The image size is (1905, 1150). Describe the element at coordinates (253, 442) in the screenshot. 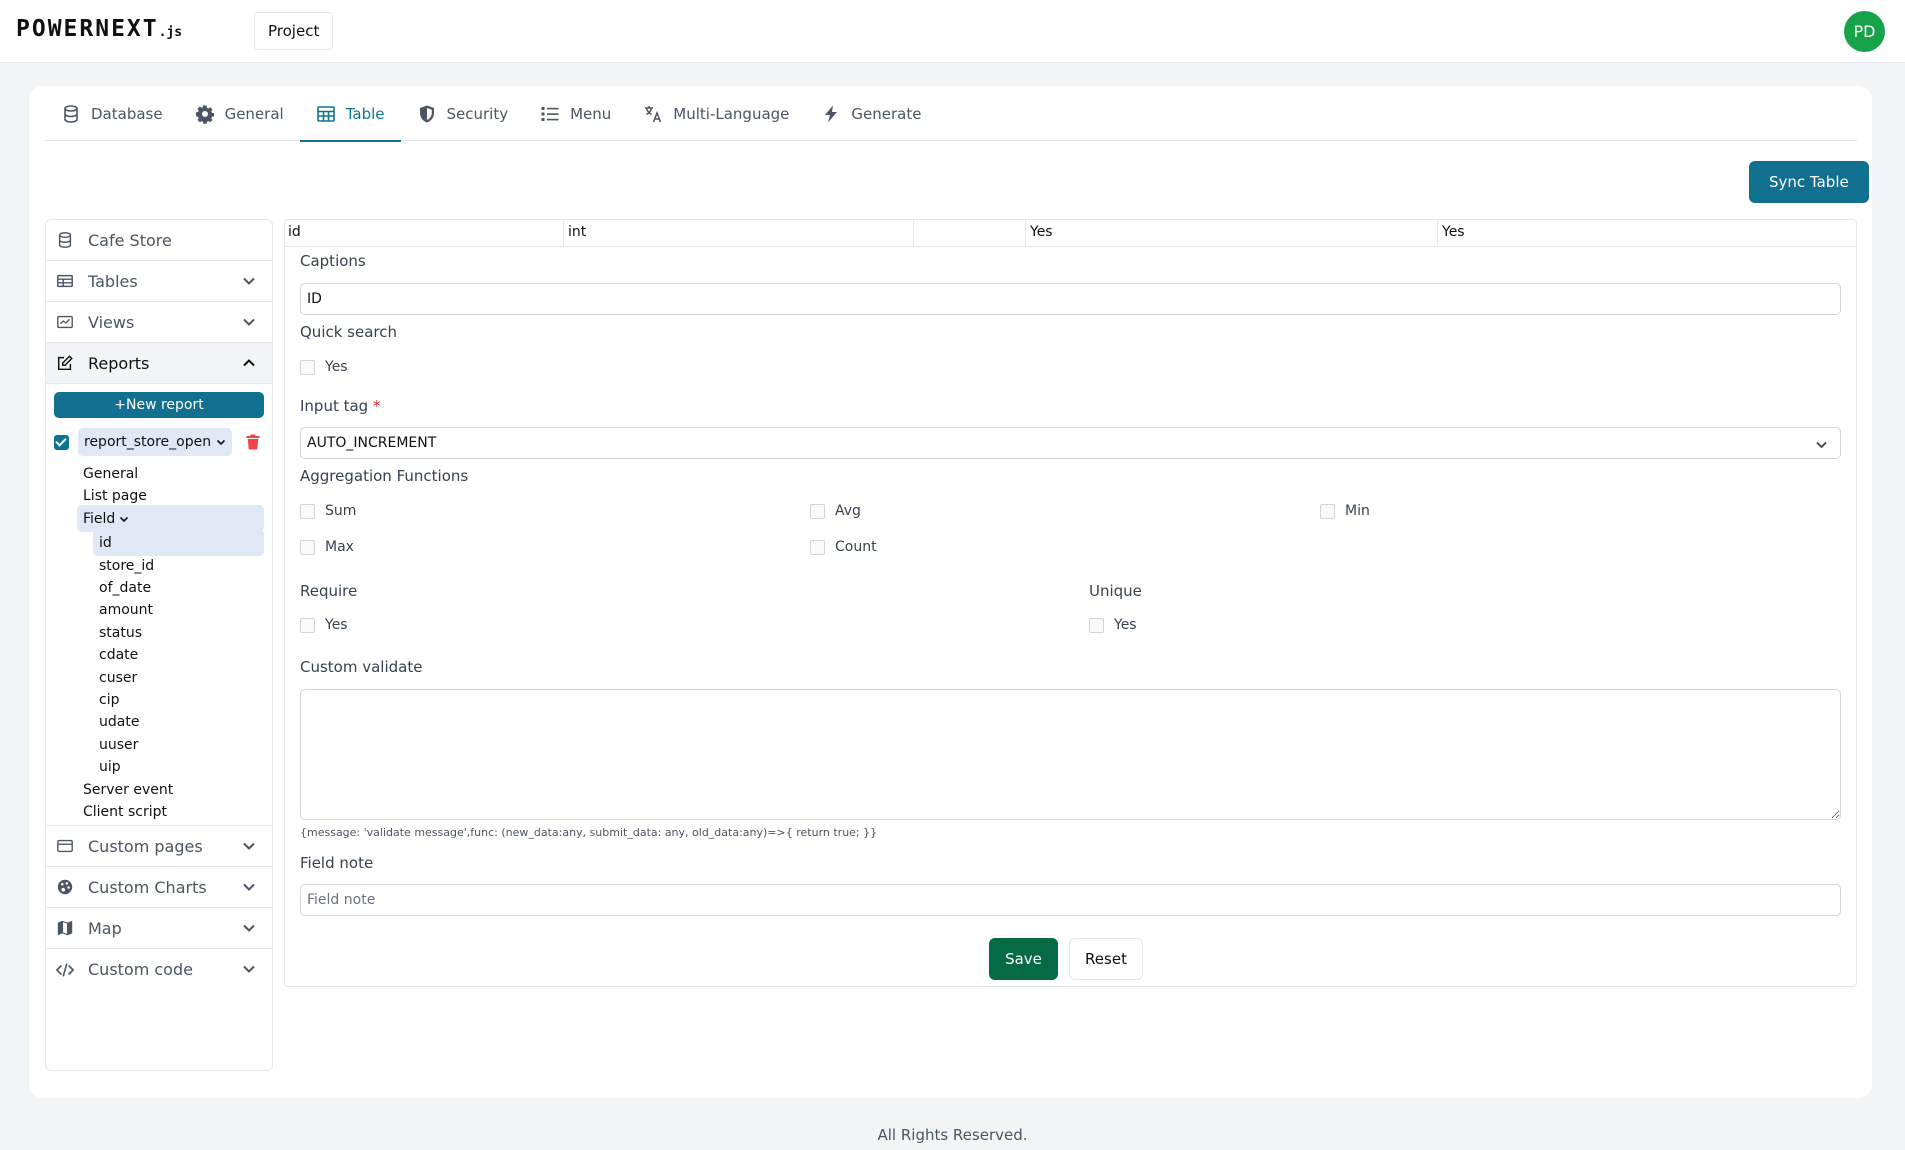

I see `trash-icon` at that location.